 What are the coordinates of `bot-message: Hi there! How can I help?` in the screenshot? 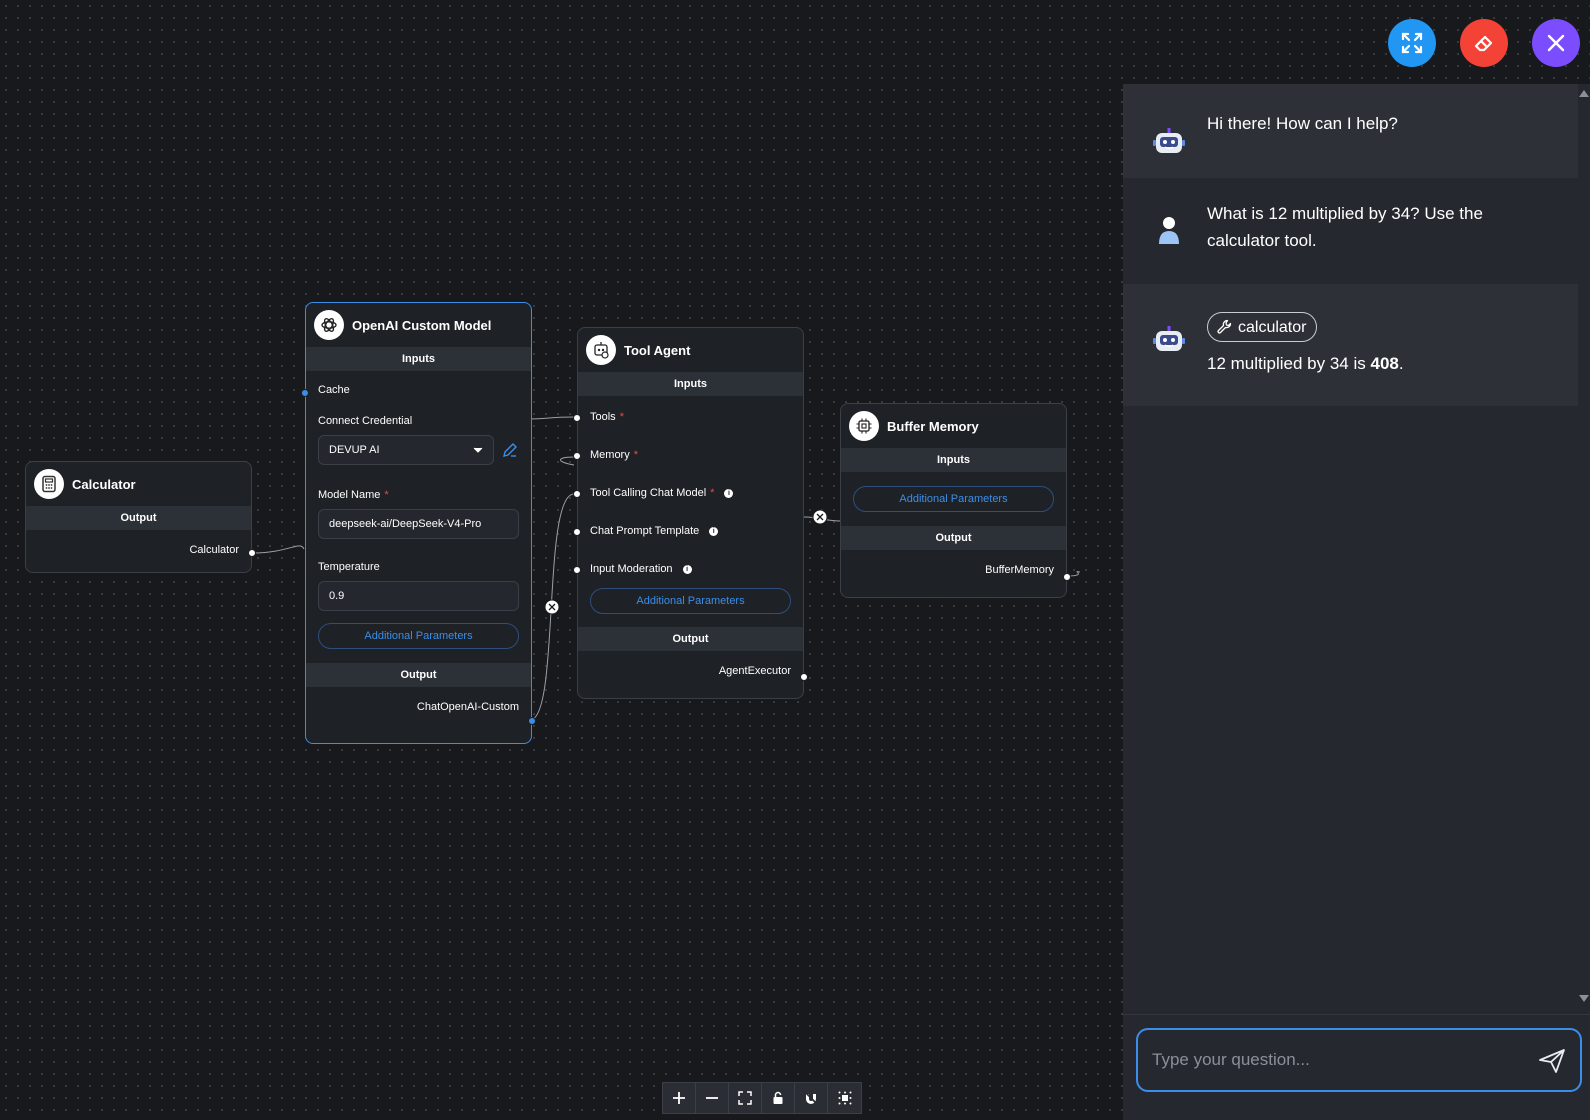 It's located at (1350, 131).